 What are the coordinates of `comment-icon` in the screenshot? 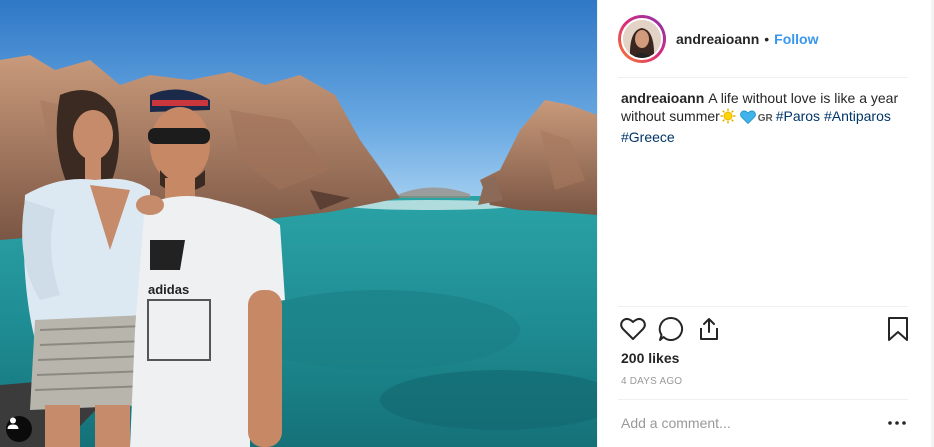 It's located at (671, 329).